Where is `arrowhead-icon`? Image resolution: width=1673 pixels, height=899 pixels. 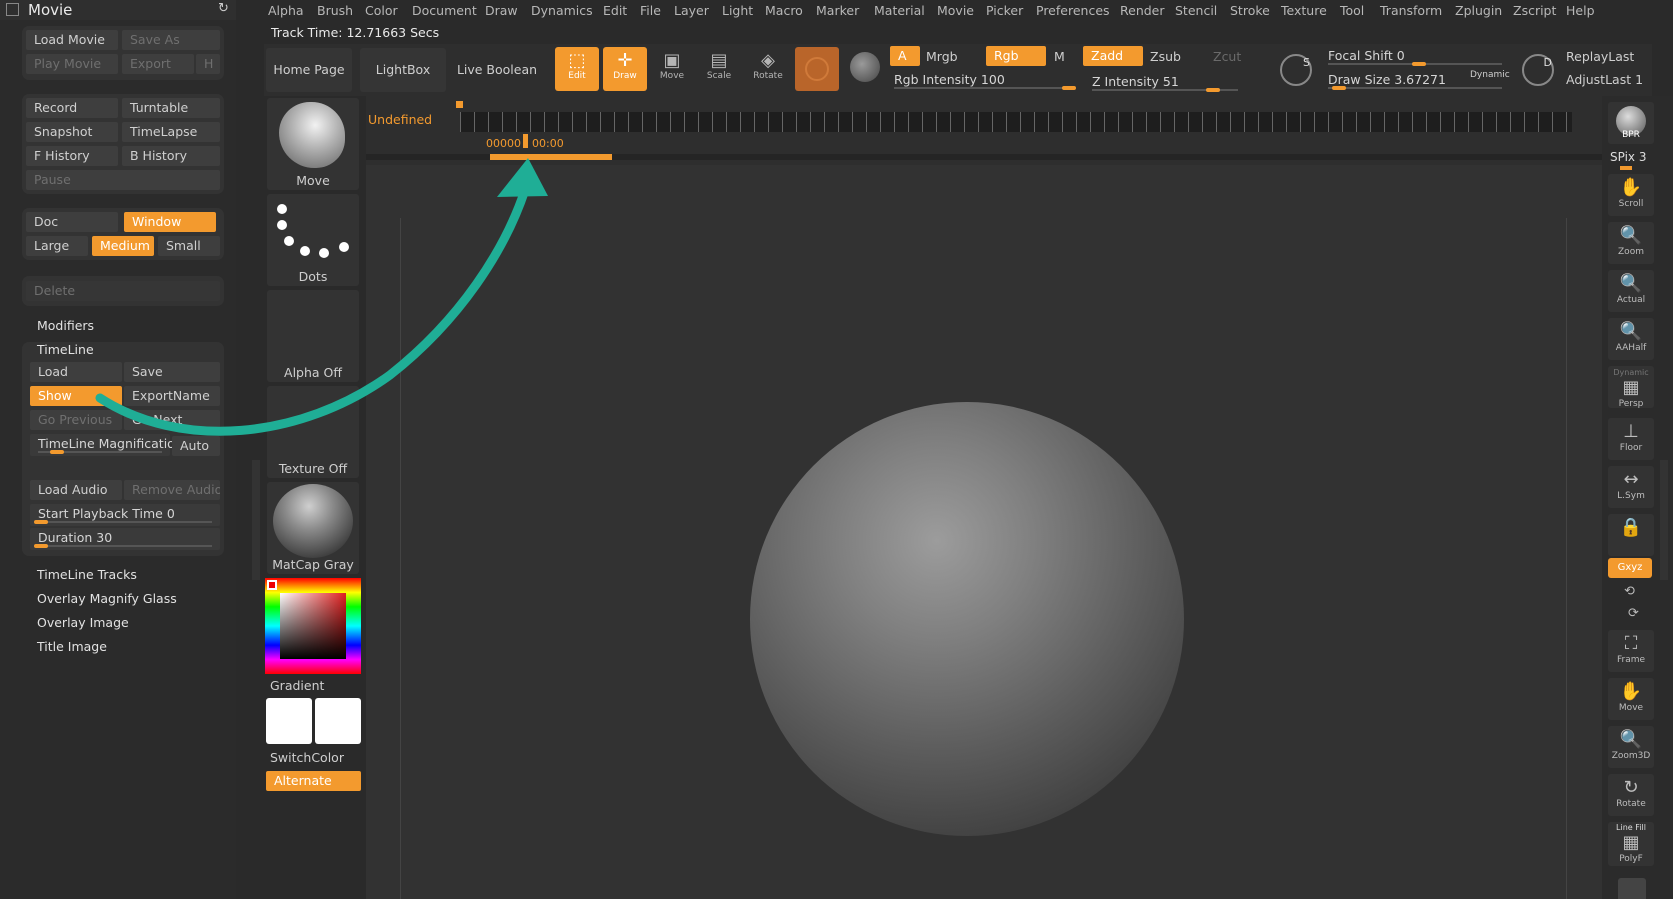 arrowhead-icon is located at coordinates (522, 177).